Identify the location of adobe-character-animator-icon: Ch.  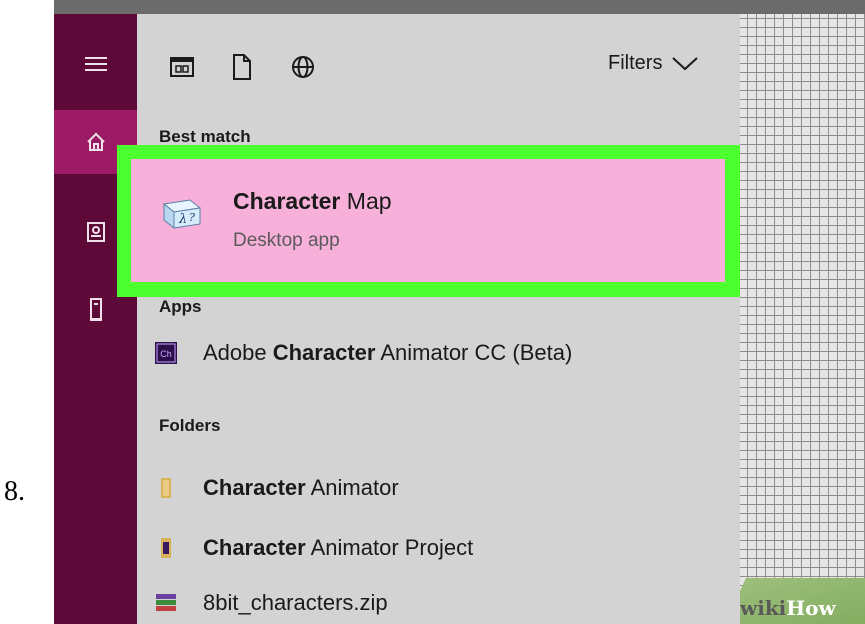
(166, 353).